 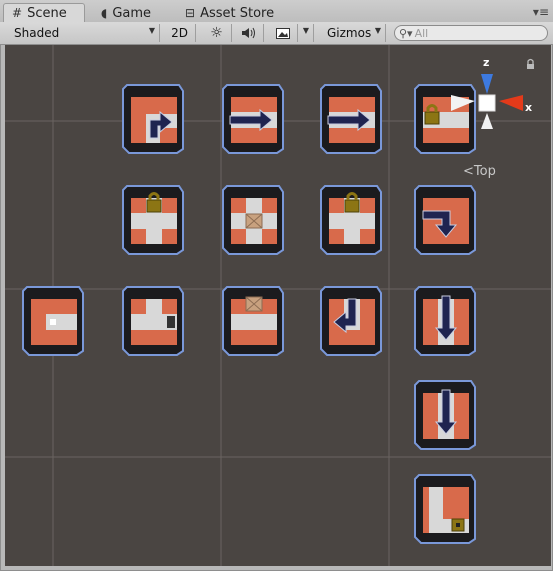 I want to click on z-axis-label: z, so click(x=486, y=62).